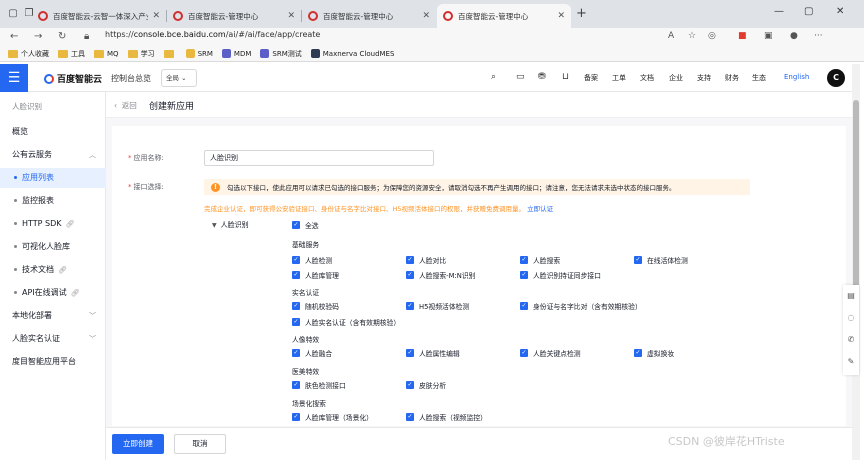  Describe the element at coordinates (234, 16) in the screenshot. I see `tab-2: 百度智能云-管理中心 ✕` at that location.